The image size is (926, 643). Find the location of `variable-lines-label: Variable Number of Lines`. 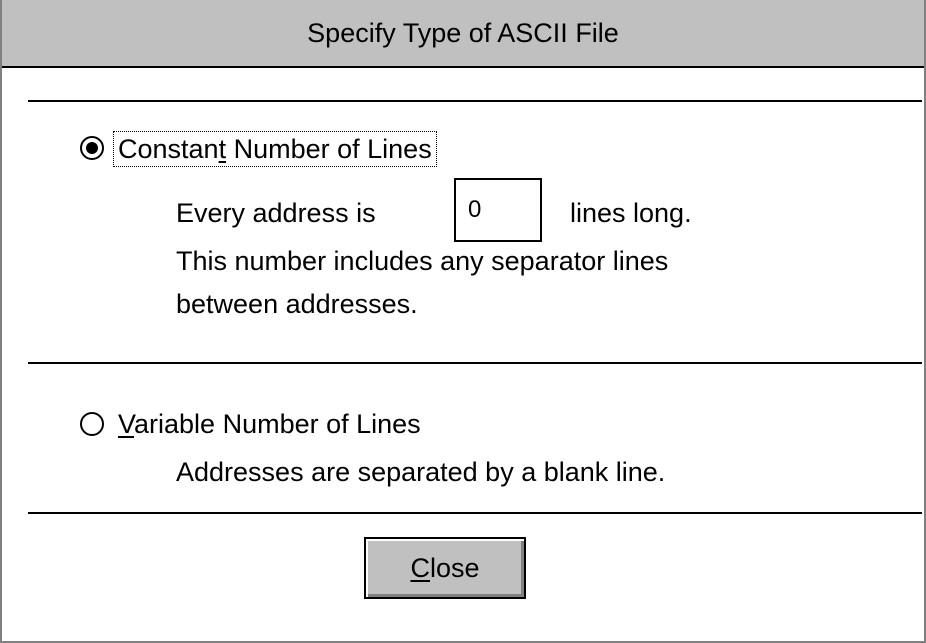

variable-lines-label: Variable Number of Lines is located at coordinates (269, 424).